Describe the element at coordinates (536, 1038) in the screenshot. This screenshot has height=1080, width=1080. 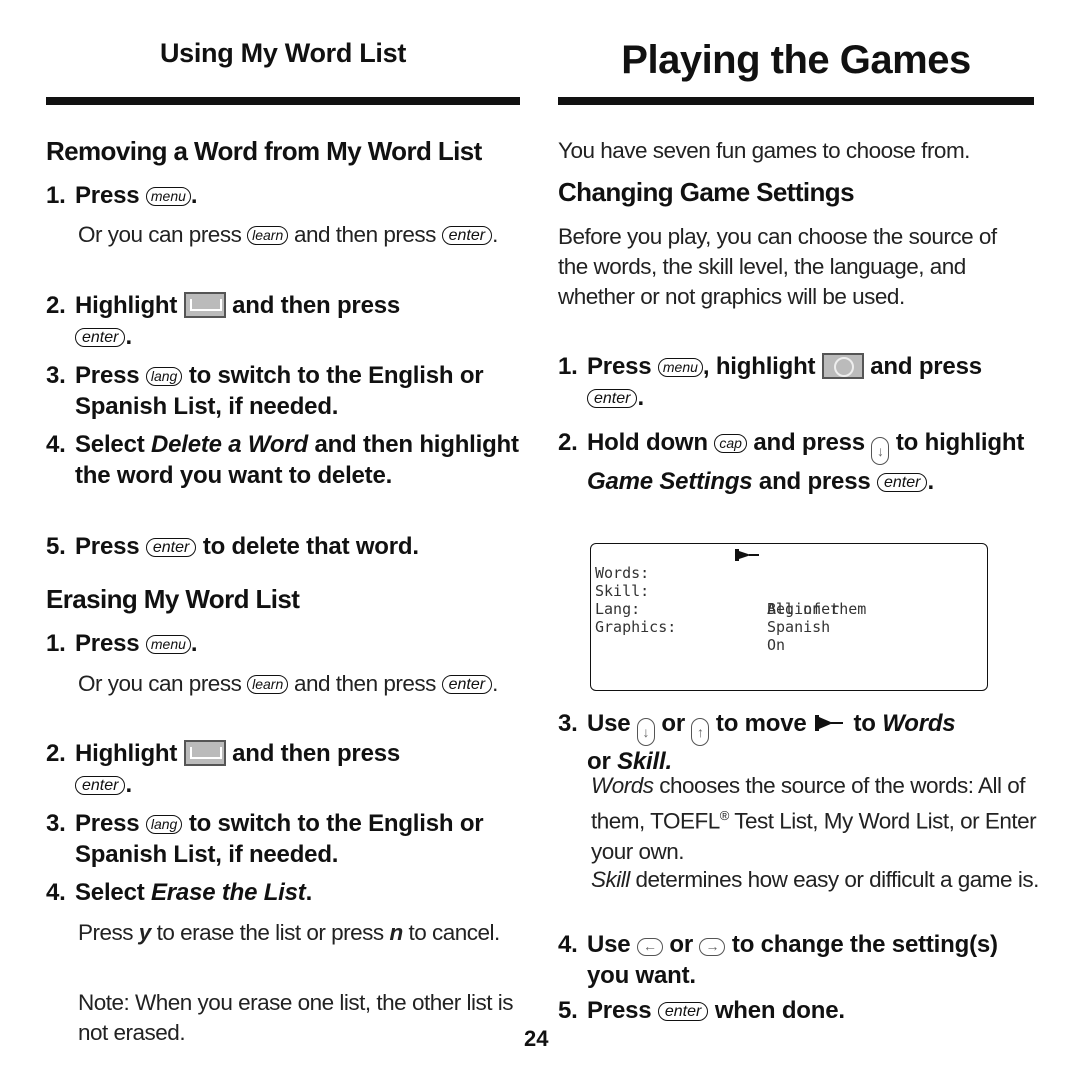
I see `page-number: 24` at that location.